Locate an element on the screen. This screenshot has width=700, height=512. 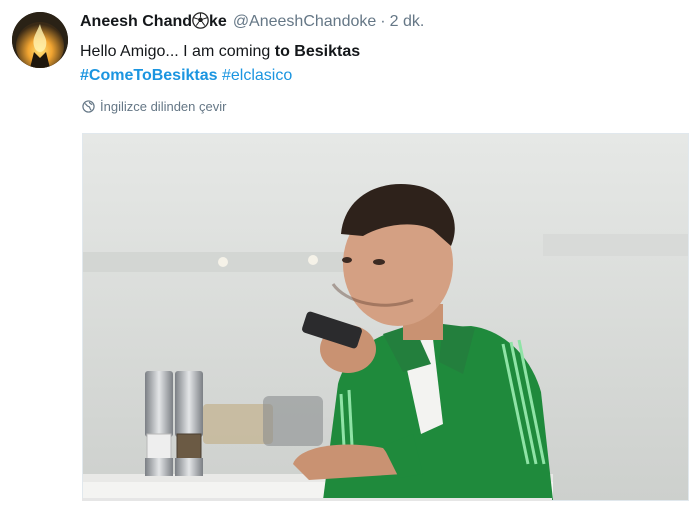
avatar is located at coordinates (40, 40).